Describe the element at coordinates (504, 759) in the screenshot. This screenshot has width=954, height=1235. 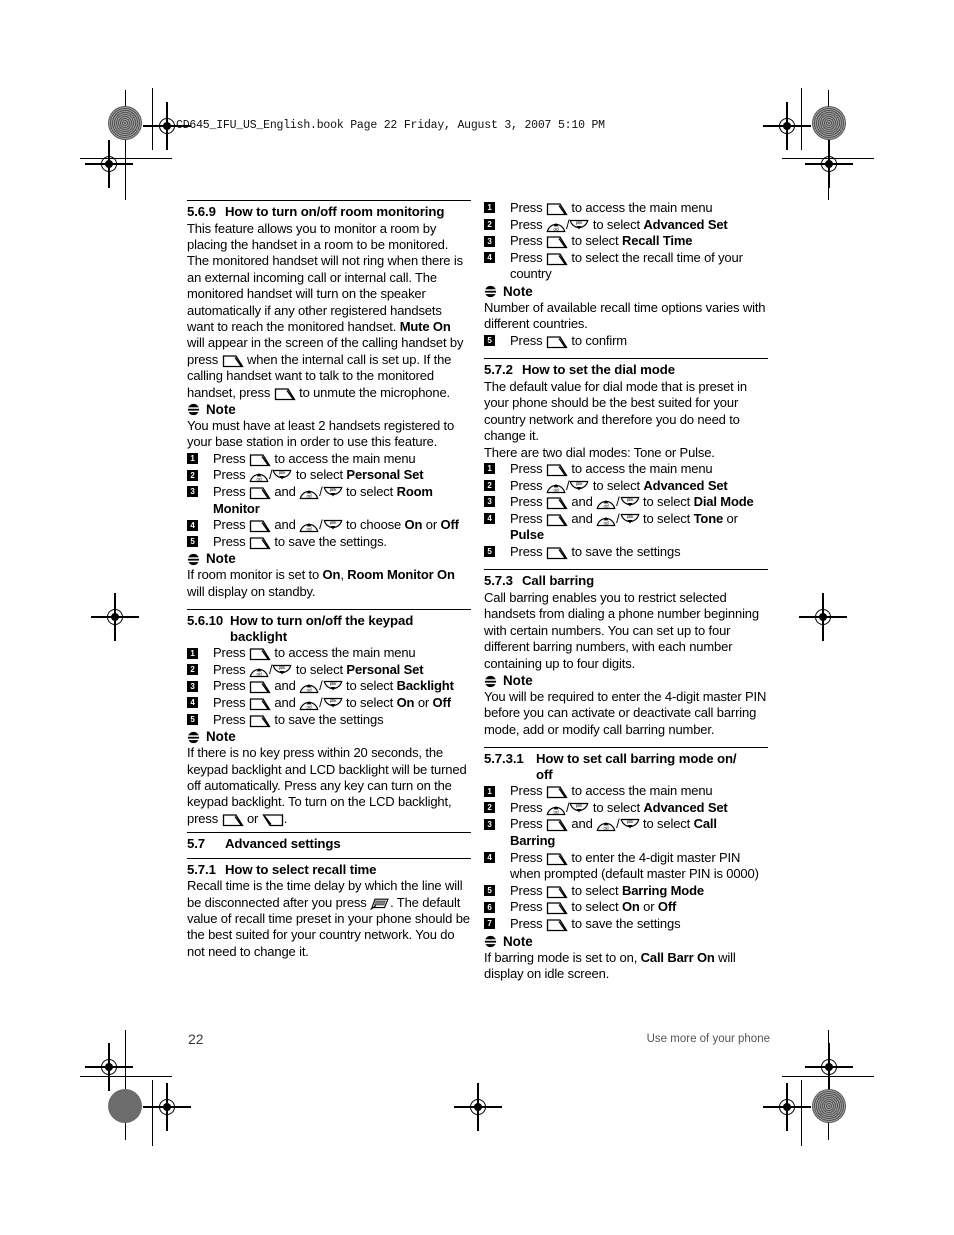
I see `heading-number: 5.7.3.1` at that location.